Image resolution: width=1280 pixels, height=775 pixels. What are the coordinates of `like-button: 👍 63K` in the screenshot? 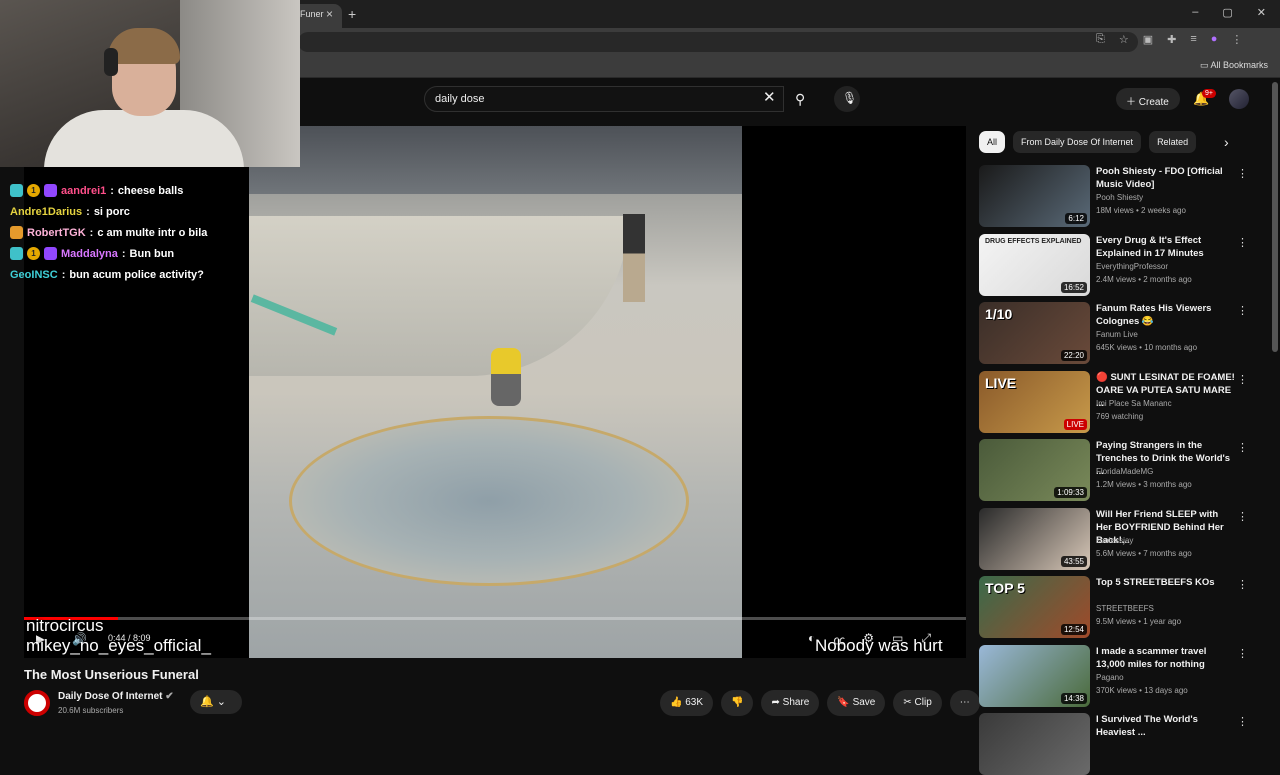 It's located at (687, 703).